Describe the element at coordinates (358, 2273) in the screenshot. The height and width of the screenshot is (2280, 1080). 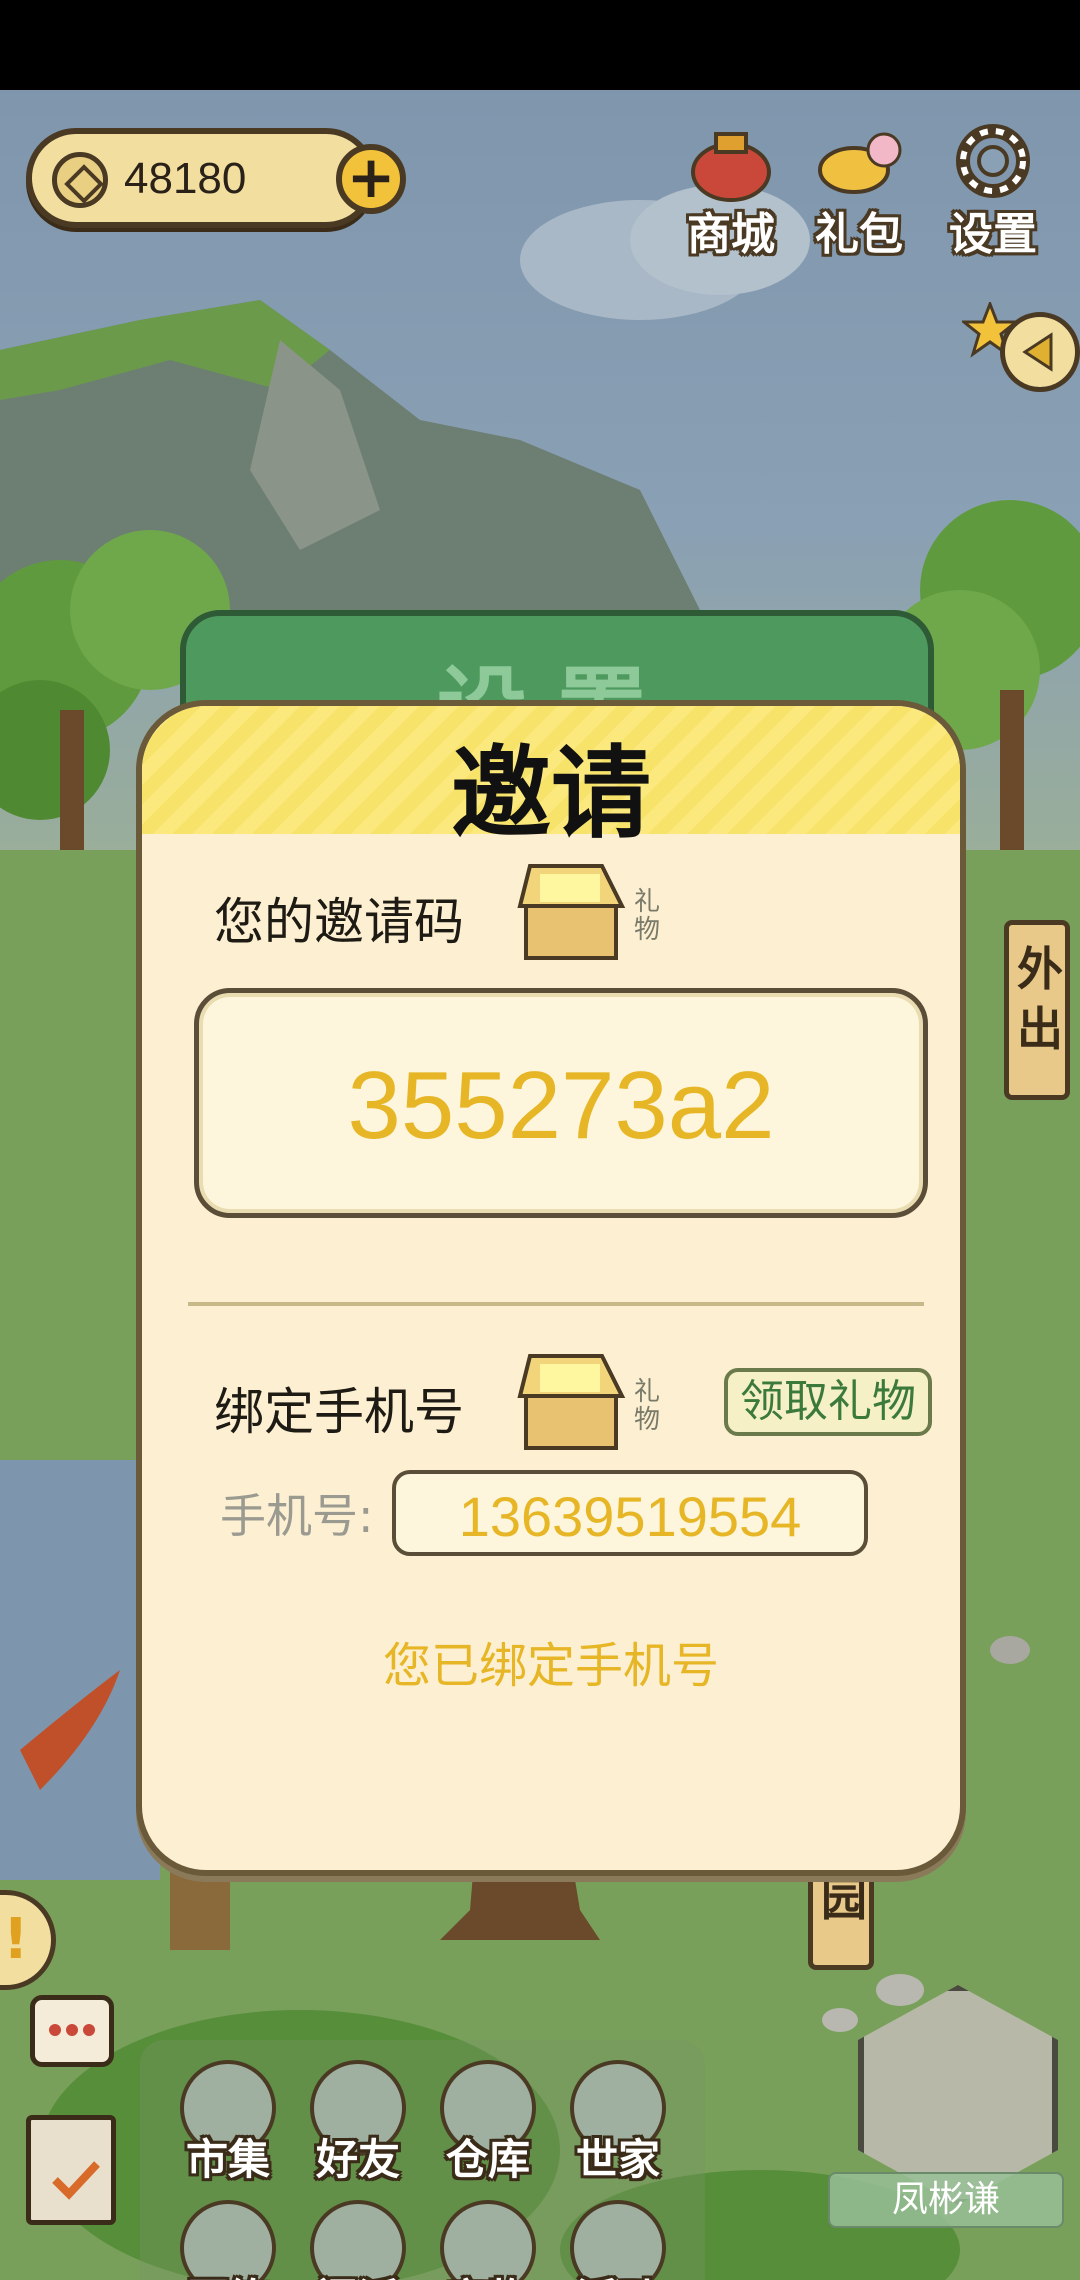
I see `menu-label: 门派` at that location.